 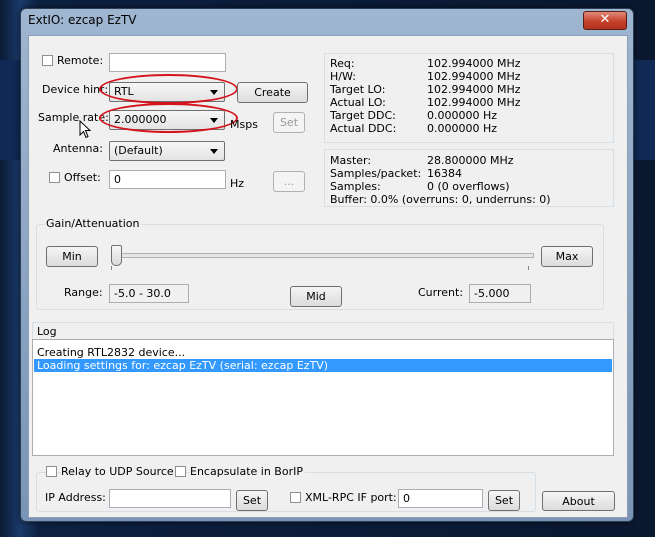 I want to click on close-icon: ✕, so click(x=605, y=19).